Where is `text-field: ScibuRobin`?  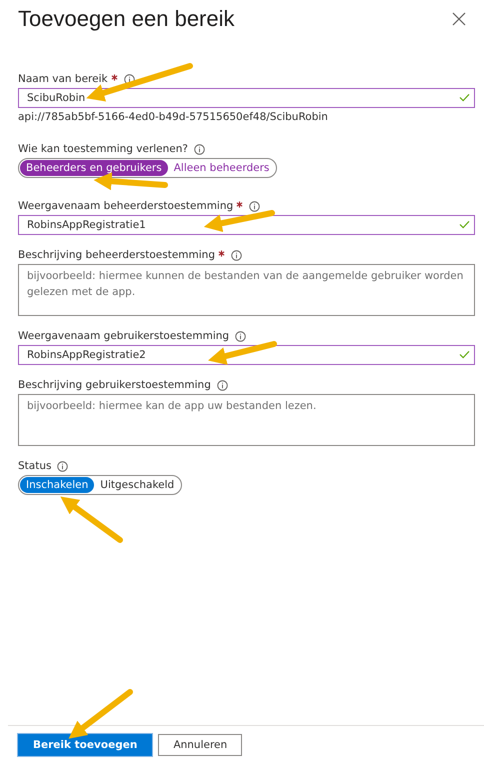
text-field: ScibuRobin is located at coordinates (246, 98).